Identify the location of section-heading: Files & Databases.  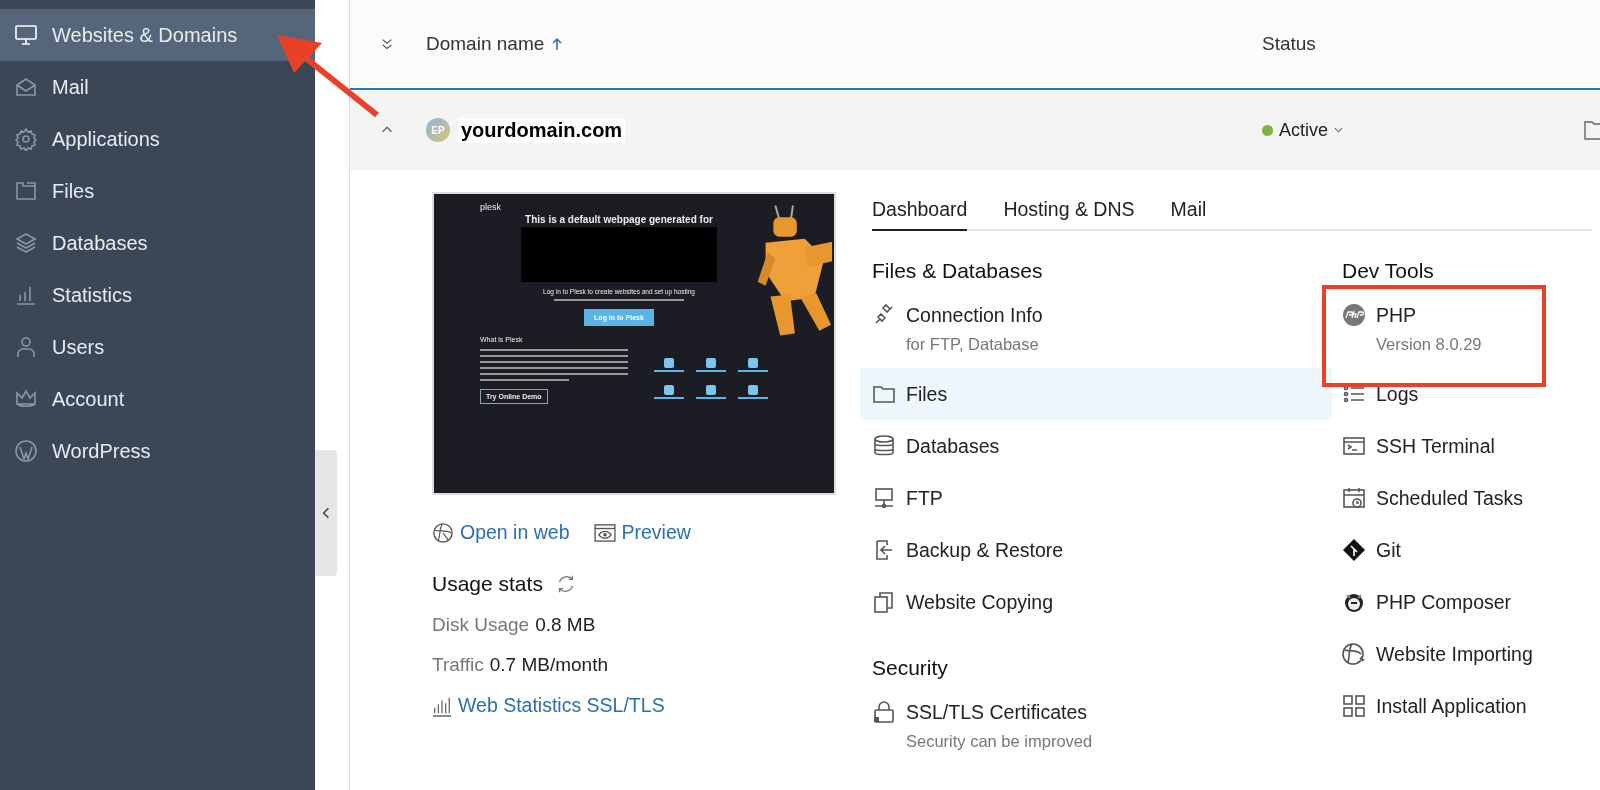
(958, 271).